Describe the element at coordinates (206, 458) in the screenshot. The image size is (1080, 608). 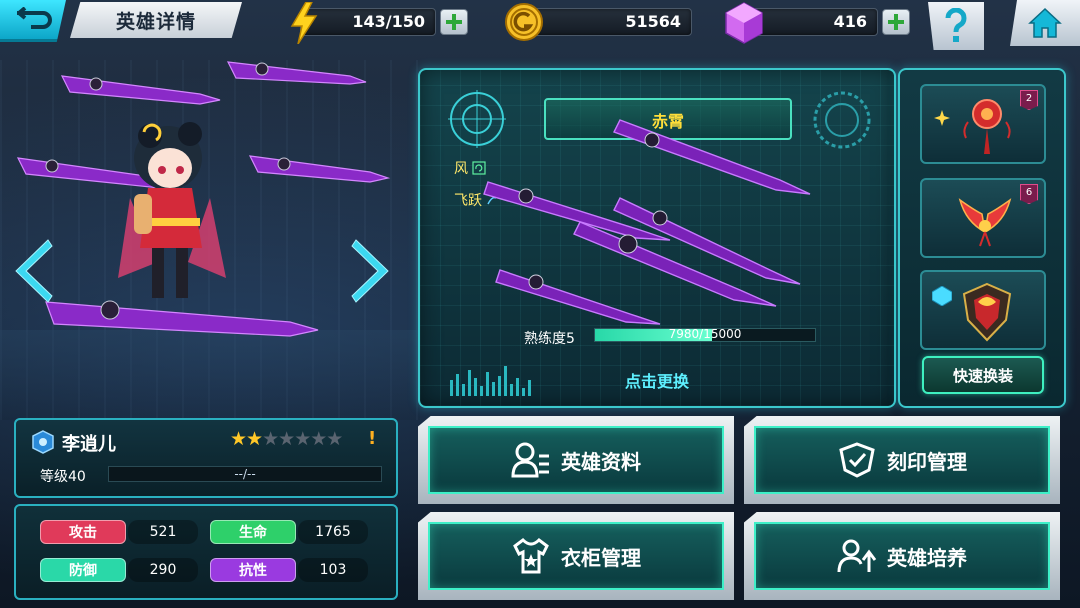
I see `hero-info-panel: 李逍儿 ★★★★★★★ ! 等级40 --/--` at that location.